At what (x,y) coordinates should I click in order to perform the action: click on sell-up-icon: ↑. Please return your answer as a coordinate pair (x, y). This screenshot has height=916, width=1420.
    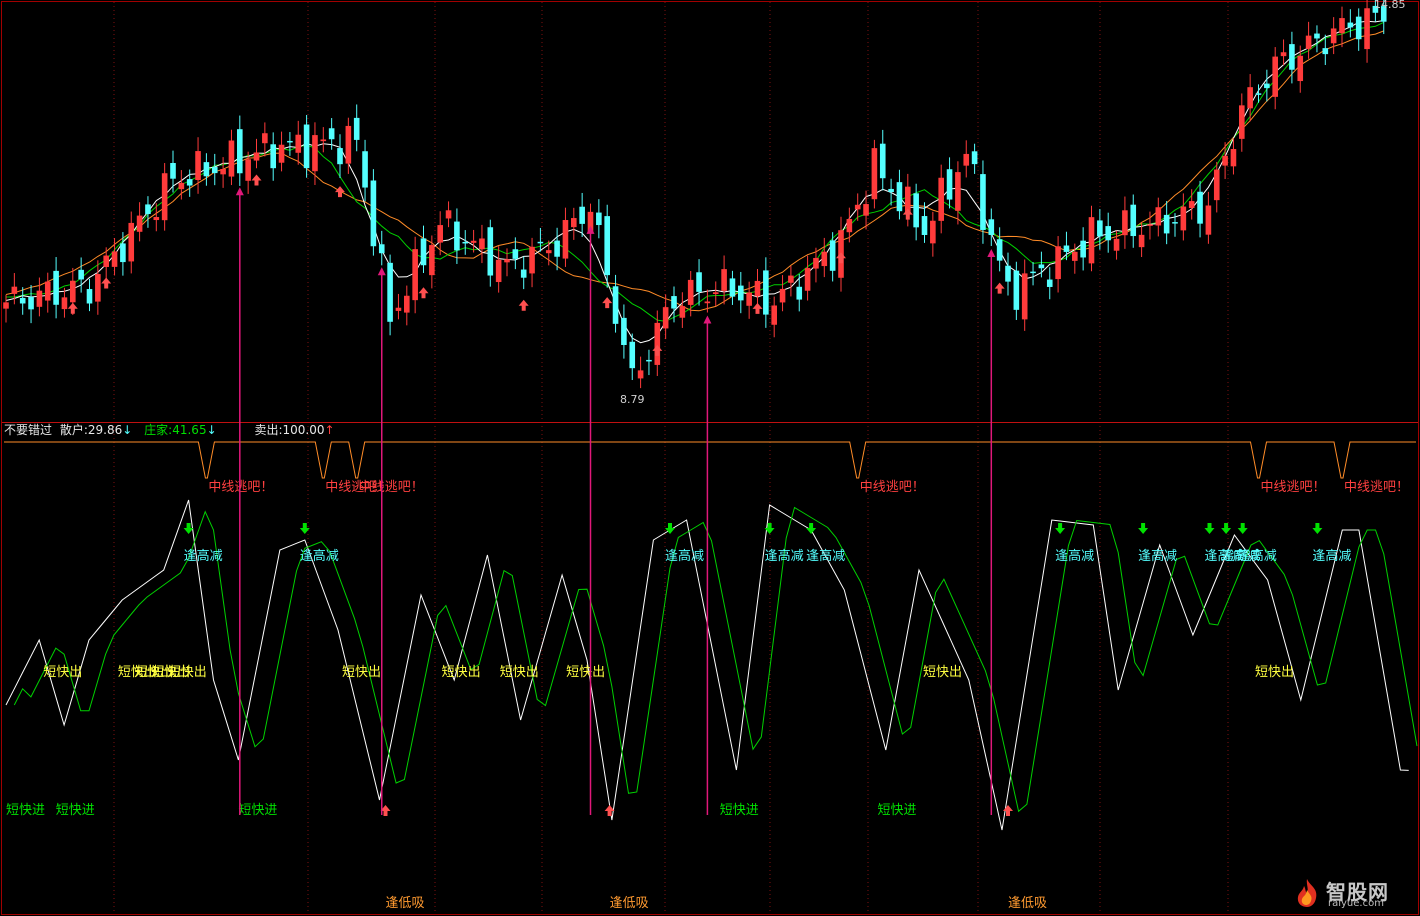
    Looking at the image, I should click on (329, 430).